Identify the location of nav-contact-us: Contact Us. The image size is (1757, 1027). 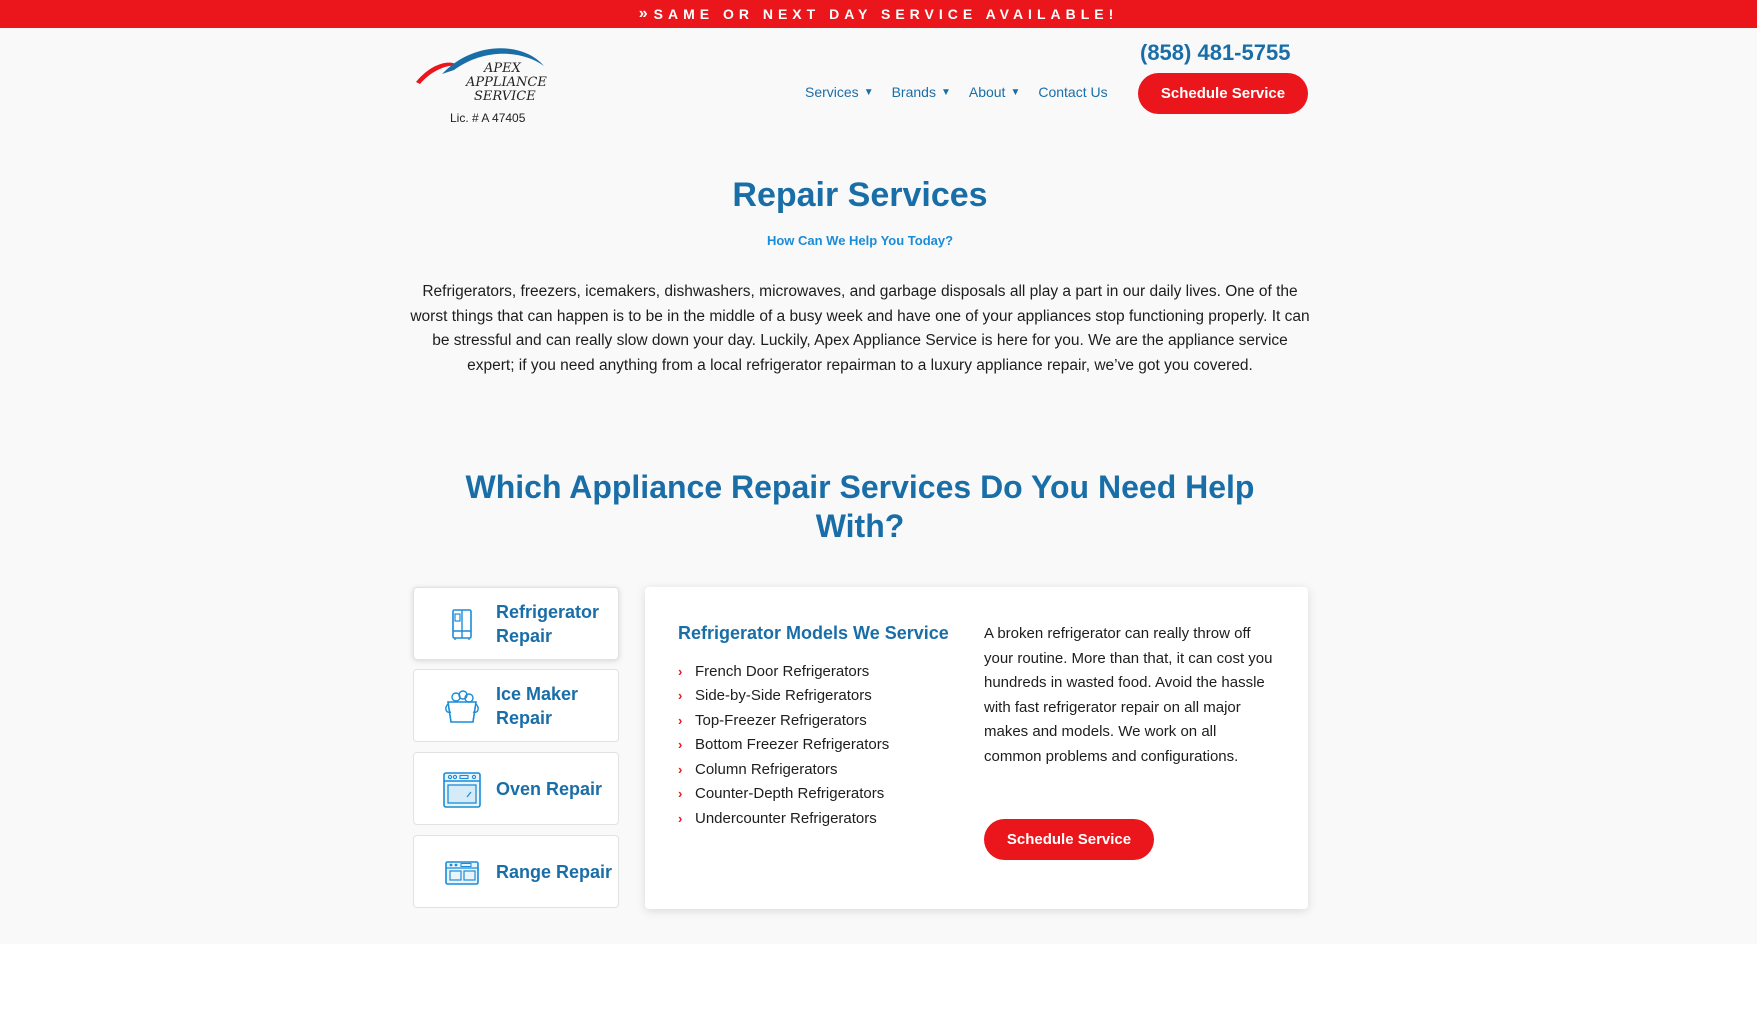
(1072, 92).